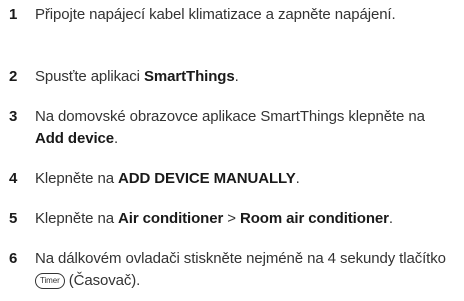 The height and width of the screenshot is (301, 464). What do you see at coordinates (13, 178) in the screenshot?
I see `step-number: 4` at bounding box center [13, 178].